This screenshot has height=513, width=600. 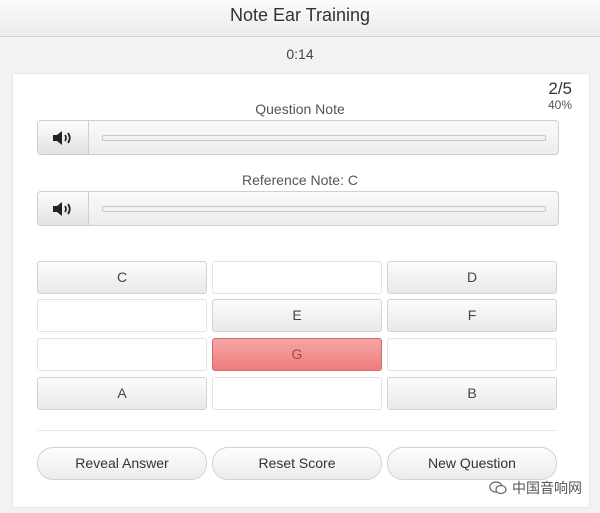 What do you see at coordinates (122, 463) in the screenshot?
I see `reveal-answer-button: Reveal Answer` at bounding box center [122, 463].